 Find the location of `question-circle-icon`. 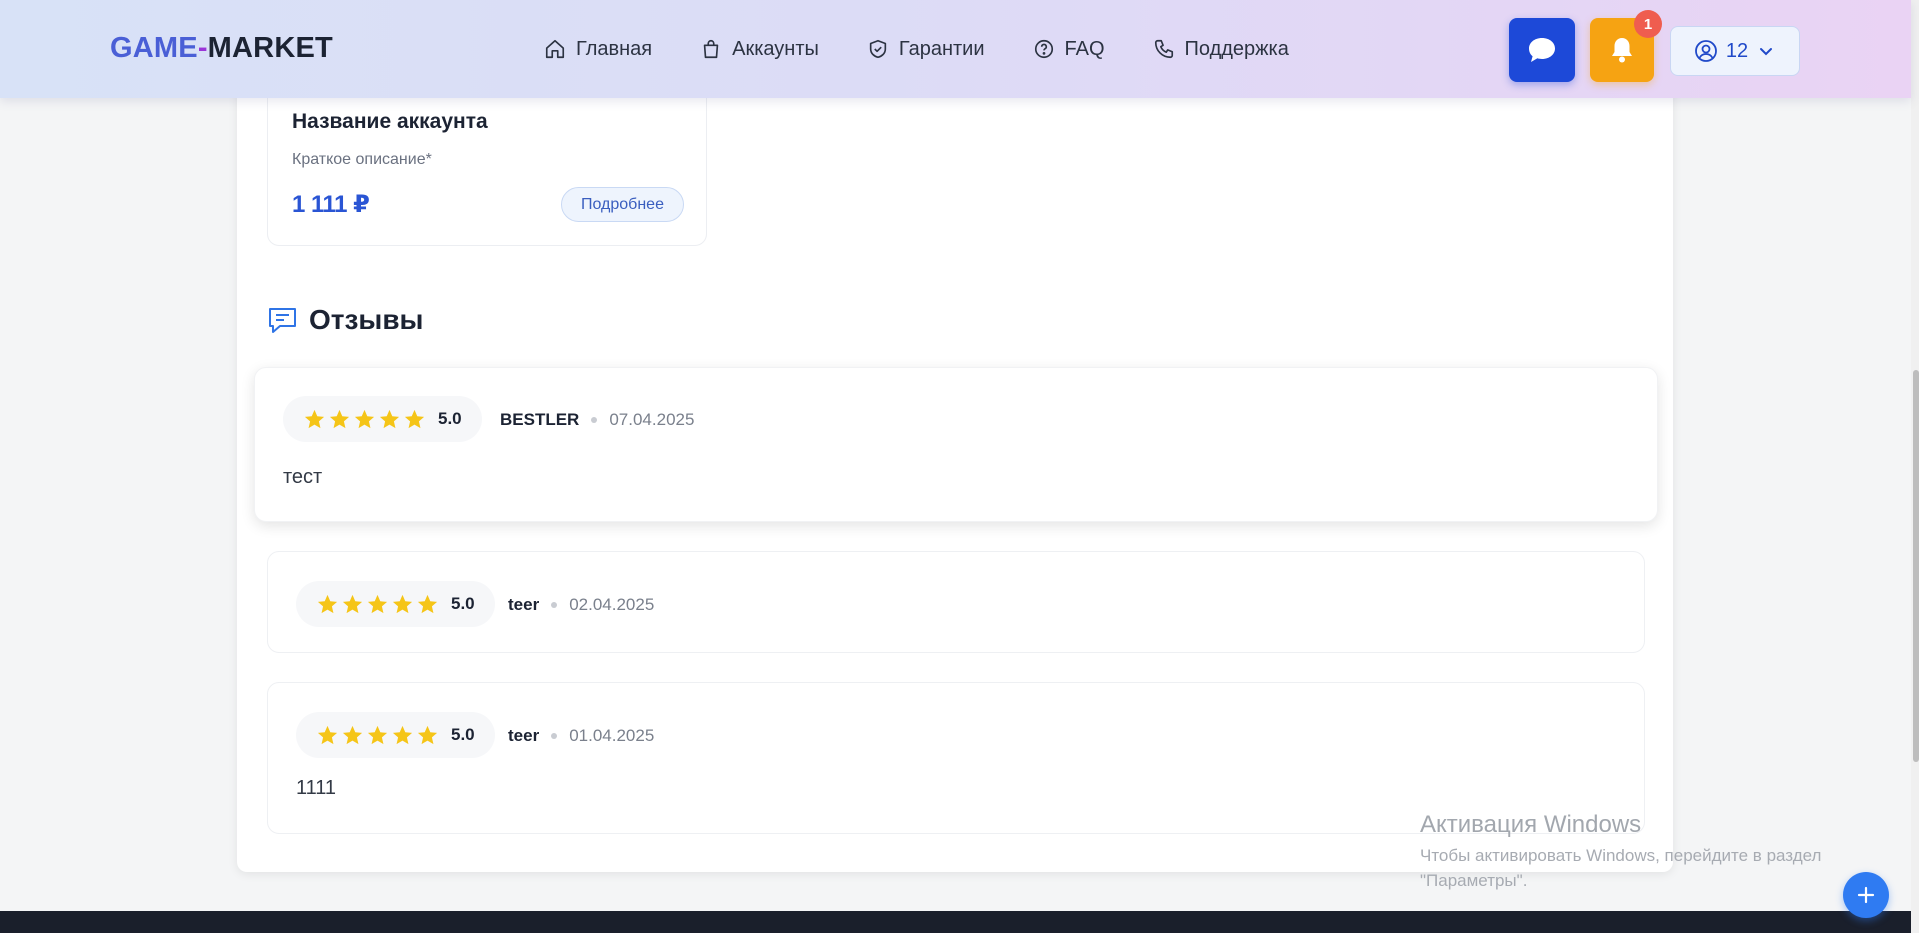

question-circle-icon is located at coordinates (1043, 49).